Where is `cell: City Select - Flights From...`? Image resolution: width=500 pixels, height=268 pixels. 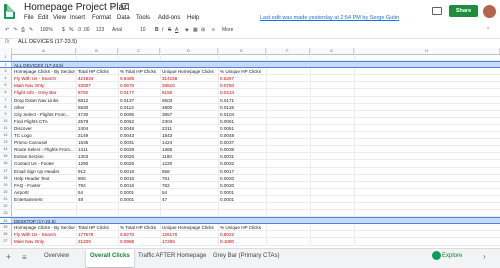
cell: City Select - Flights From... is located at coordinates (44, 114).